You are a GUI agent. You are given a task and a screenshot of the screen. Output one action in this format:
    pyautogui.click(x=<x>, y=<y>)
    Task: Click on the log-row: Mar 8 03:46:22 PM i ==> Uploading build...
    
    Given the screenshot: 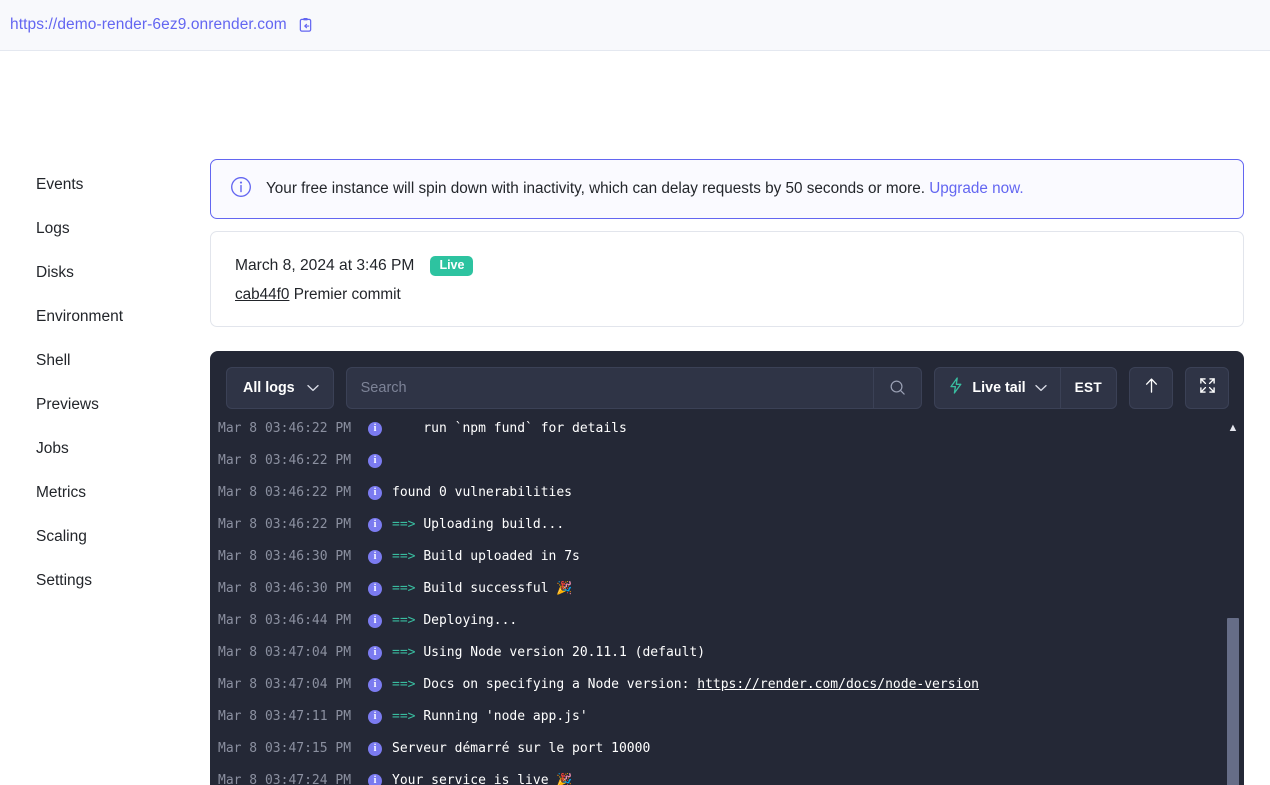 What is the action you would take?
    pyautogui.click(x=727, y=525)
    